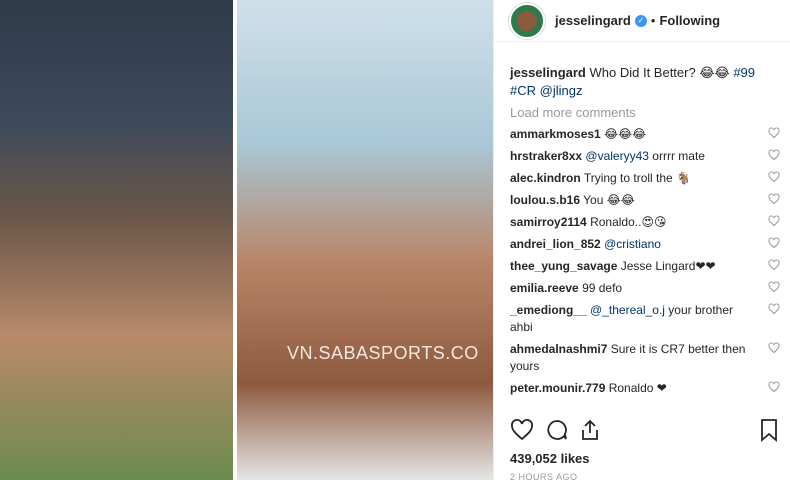  Describe the element at coordinates (659, 72) in the screenshot. I see `caption-text: Who Did It Better? 😂😂` at that location.